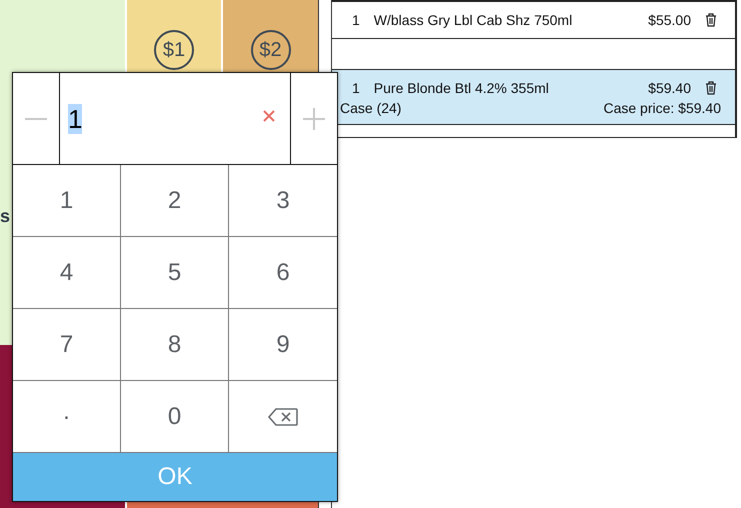 This screenshot has width=741, height=508. I want to click on plus-icon, so click(314, 119).